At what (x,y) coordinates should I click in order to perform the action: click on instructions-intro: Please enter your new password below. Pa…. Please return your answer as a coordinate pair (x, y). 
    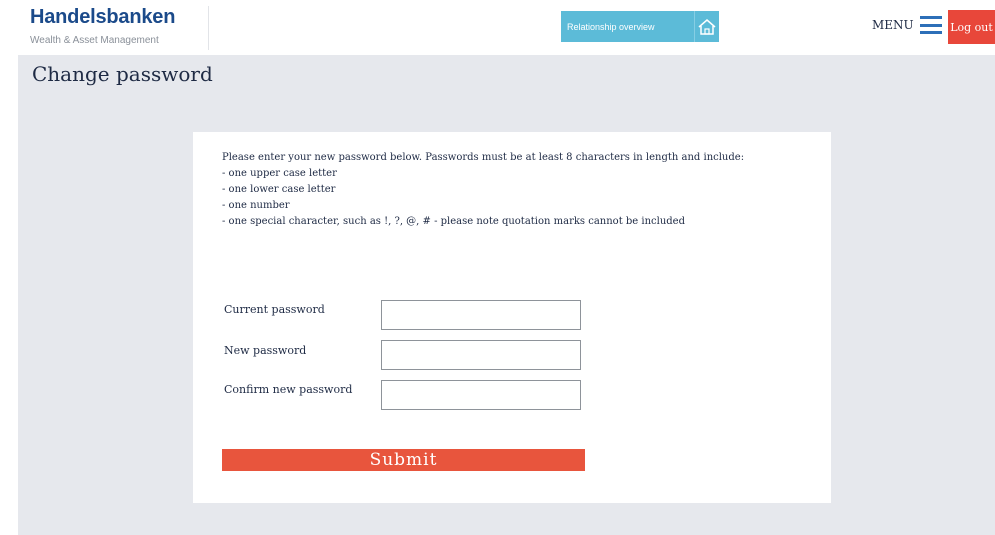
    Looking at the image, I should click on (483, 157).